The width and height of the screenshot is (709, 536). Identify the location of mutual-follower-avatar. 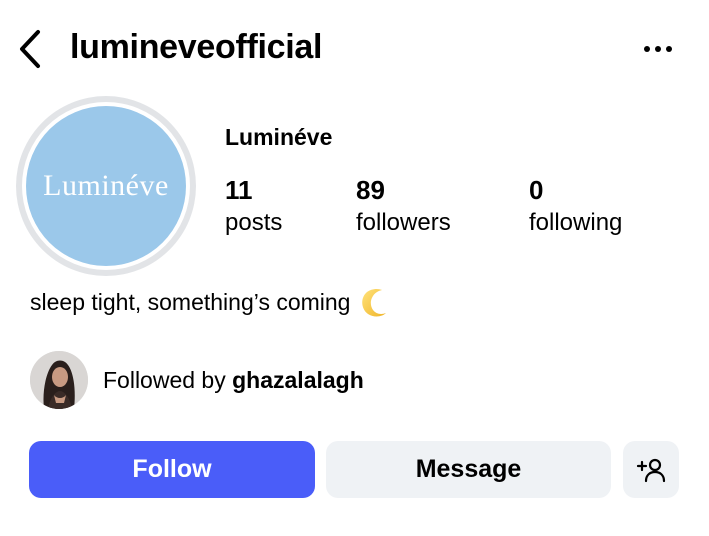
(59, 380).